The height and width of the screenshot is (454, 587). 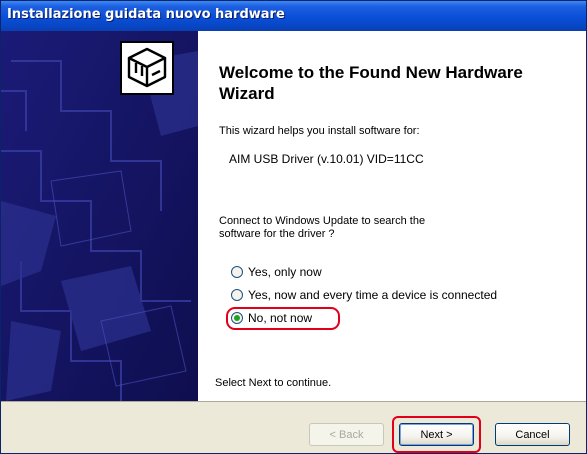 I want to click on question-line-1: Connect to Windows Update to search the, so click(x=322, y=221).